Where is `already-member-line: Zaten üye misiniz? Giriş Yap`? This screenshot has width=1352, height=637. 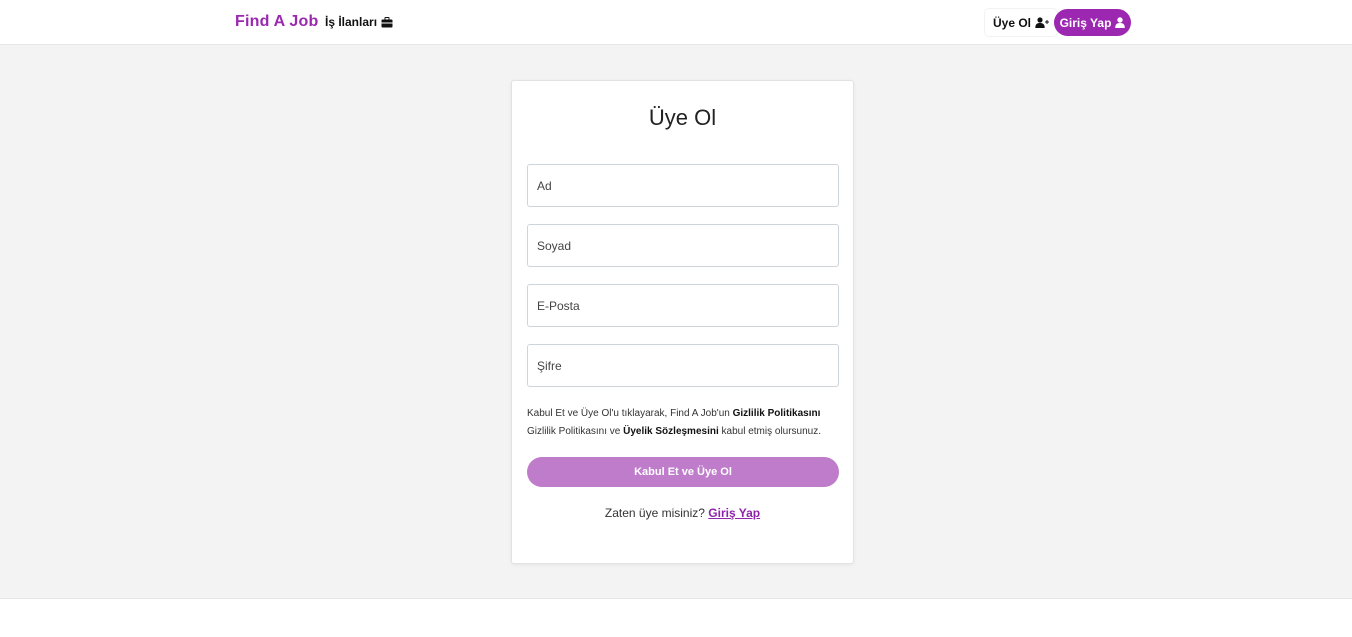
already-member-line: Zaten üye misiniz? Giriş Yap is located at coordinates (682, 513).